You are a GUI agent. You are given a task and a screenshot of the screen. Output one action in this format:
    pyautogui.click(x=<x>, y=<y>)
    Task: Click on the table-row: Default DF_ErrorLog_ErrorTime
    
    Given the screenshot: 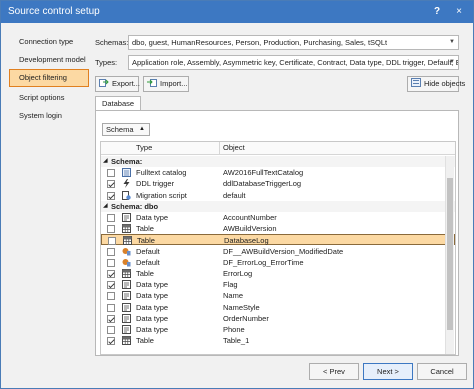 What is the action you would take?
    pyautogui.click(x=278, y=262)
    